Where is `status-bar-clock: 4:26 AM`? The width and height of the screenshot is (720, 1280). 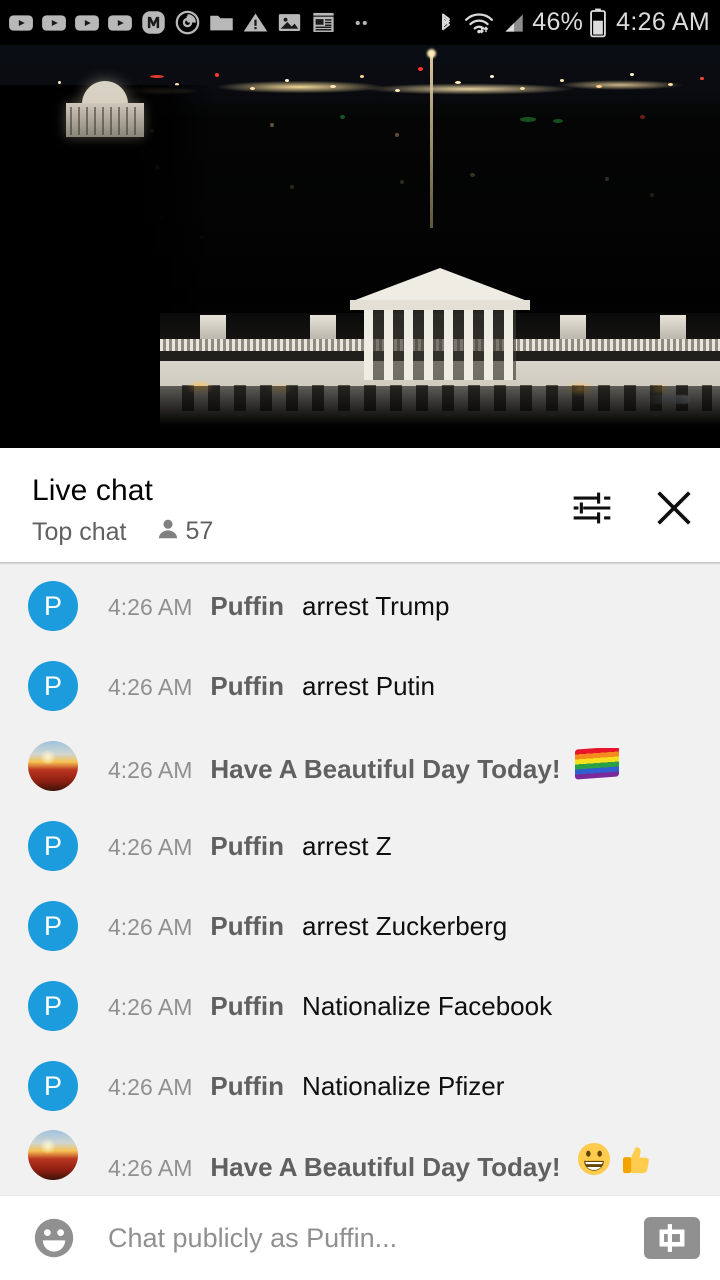 status-bar-clock: 4:26 AM is located at coordinates (663, 22).